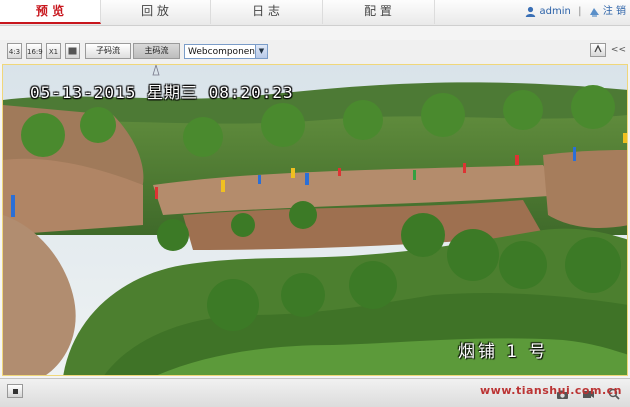 This screenshot has width=630, height=407. Describe the element at coordinates (575, 12) in the screenshot. I see `user-area: admin | 注 销` at that location.